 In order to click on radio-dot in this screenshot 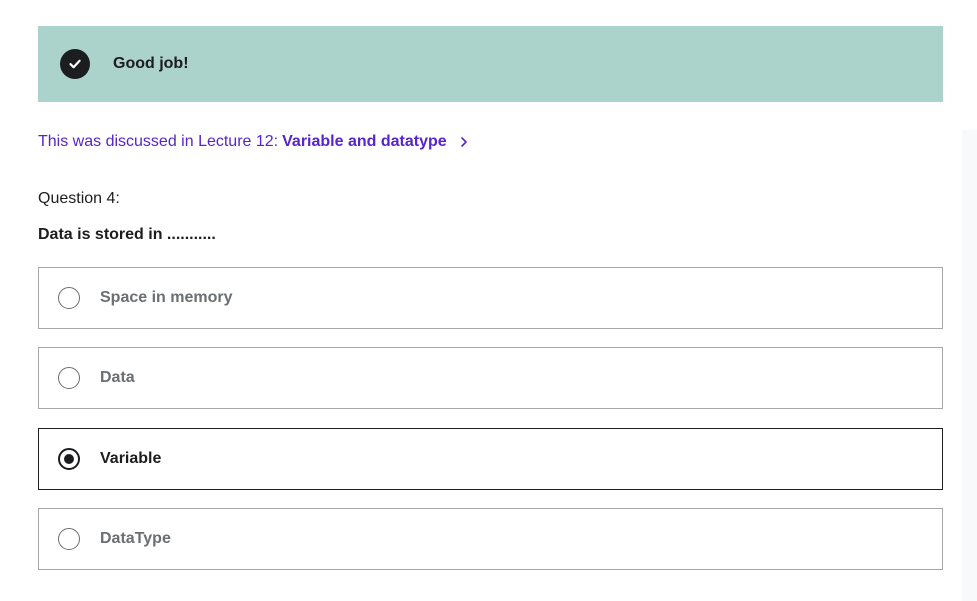, I will do `click(69, 459)`.